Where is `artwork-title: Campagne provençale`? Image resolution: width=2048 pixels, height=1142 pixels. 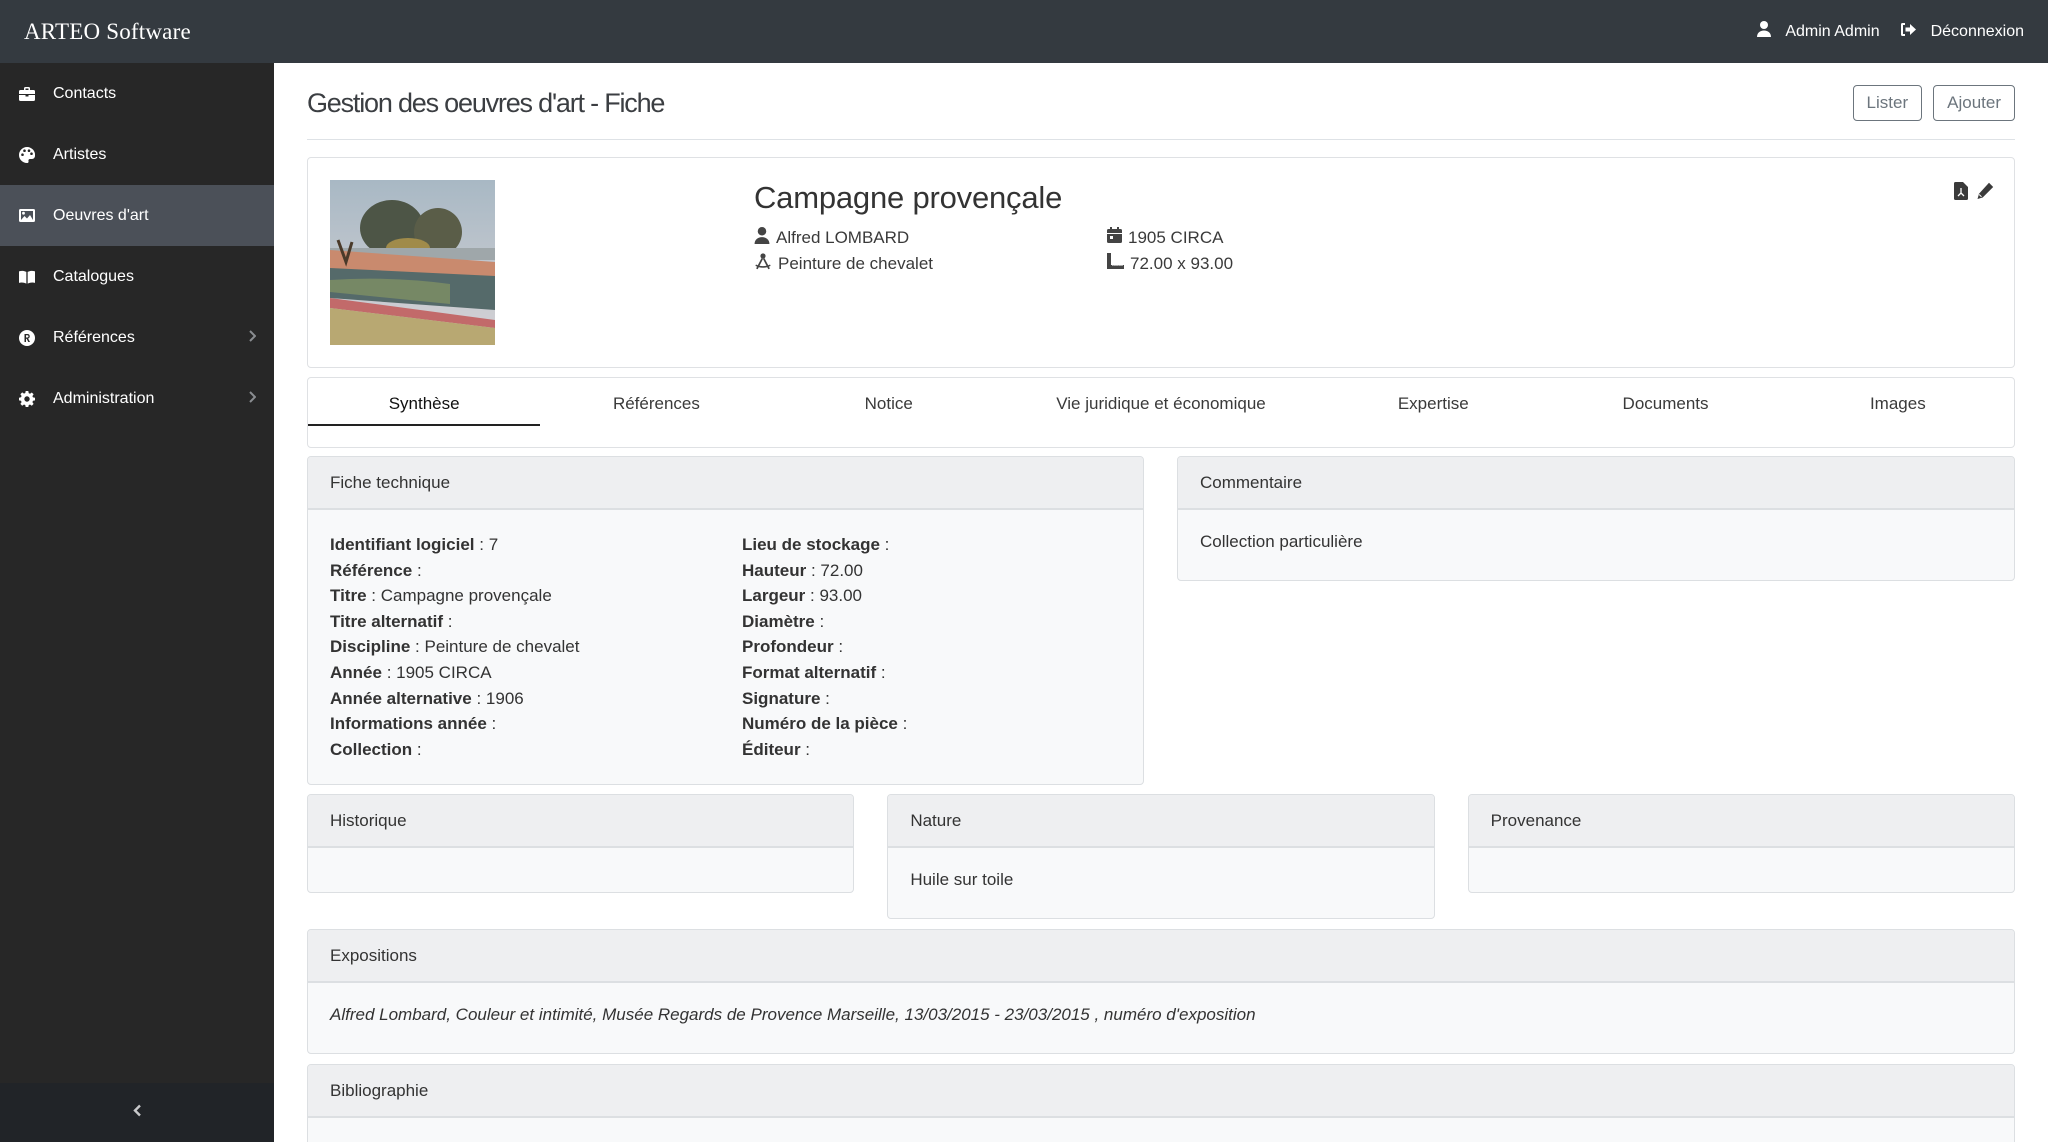
artwork-title: Campagne provençale is located at coordinates (908, 197).